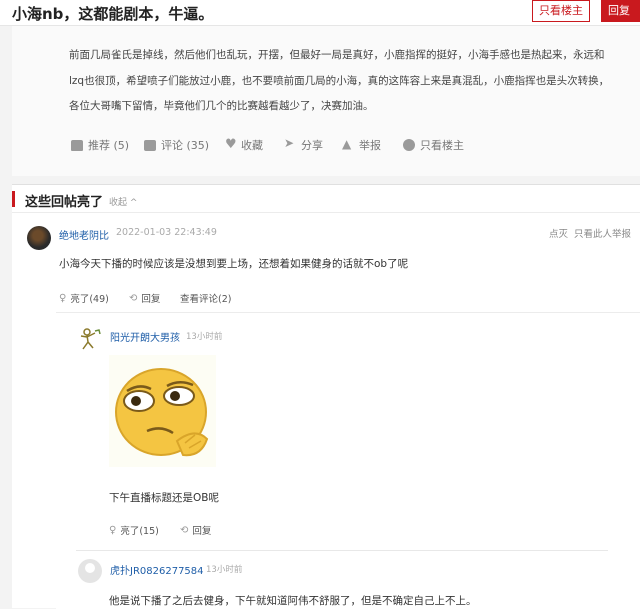 The width and height of the screenshot is (640, 609). I want to click on report-button: 举报, so click(361, 145).